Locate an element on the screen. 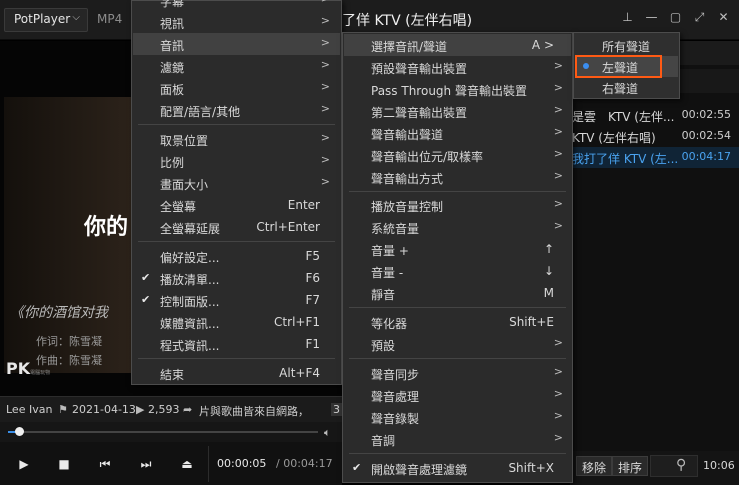 Image resolution: width=739 pixels, height=485 pixels. media-format-label: MP4 is located at coordinates (110, 19).